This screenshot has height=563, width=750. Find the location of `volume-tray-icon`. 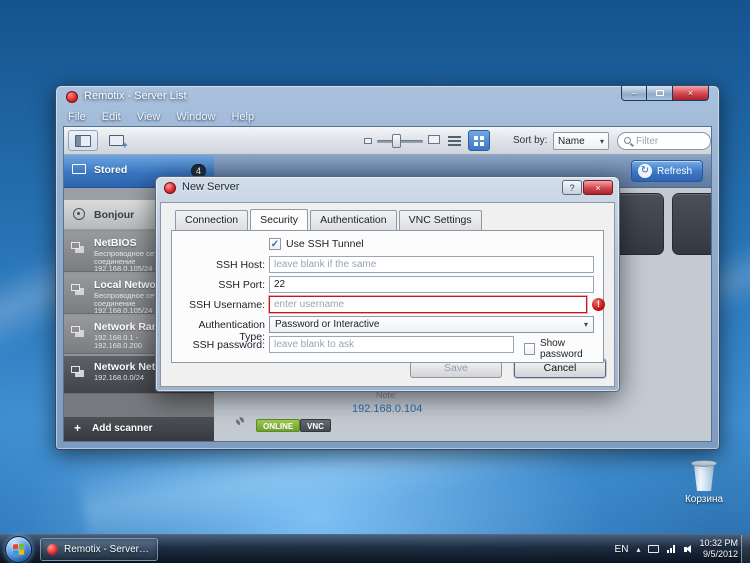

volume-tray-icon is located at coordinates (688, 549).